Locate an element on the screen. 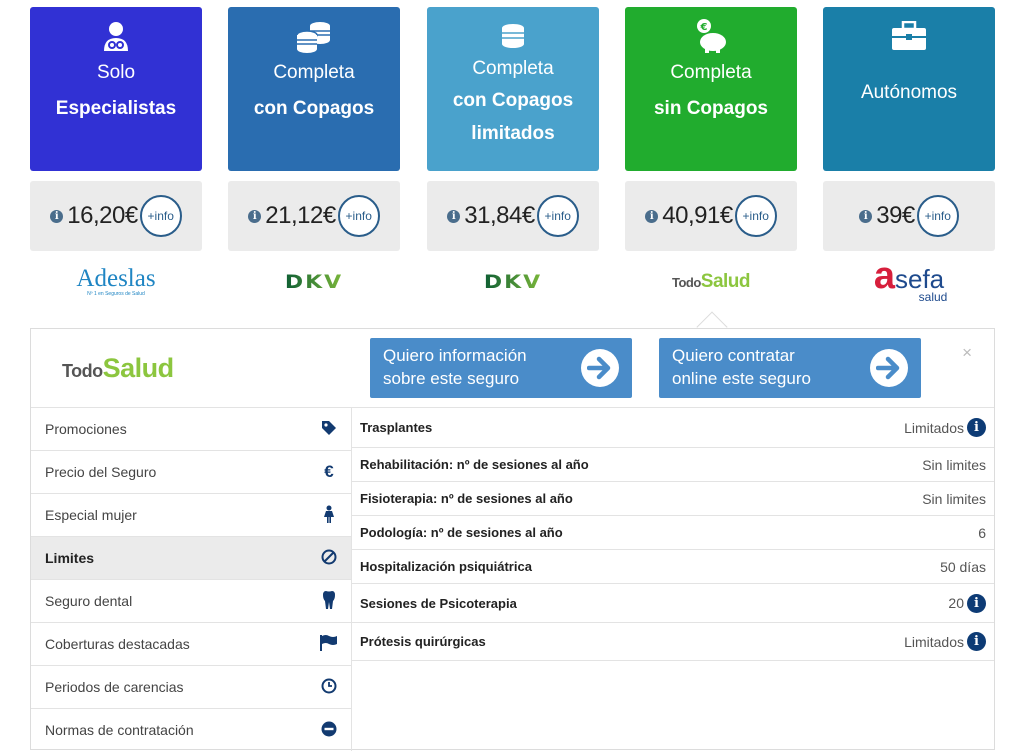 This screenshot has width=1024, height=756. limit-name: Trasplantes is located at coordinates (396, 427).